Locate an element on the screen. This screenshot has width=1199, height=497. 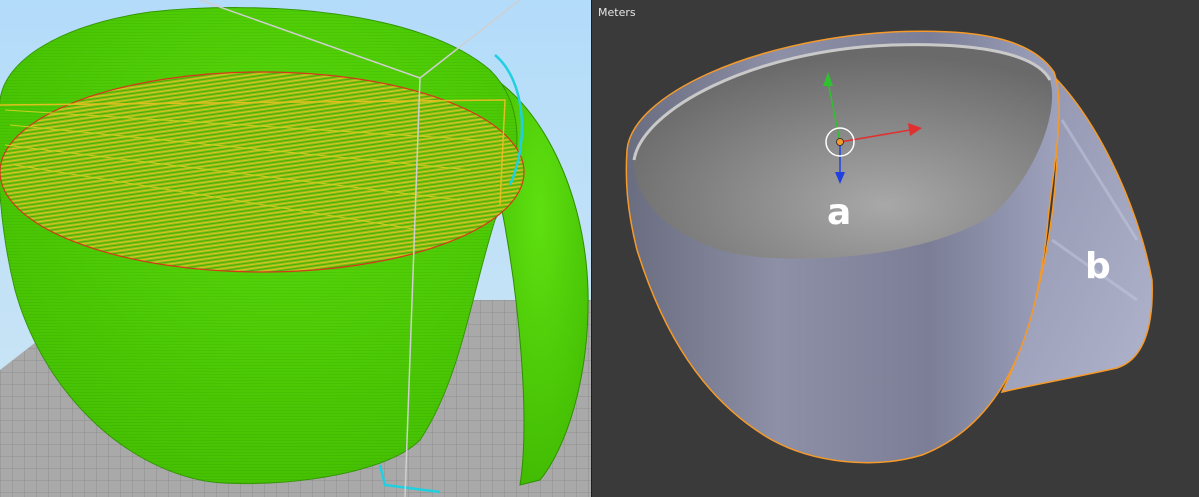
object-origin is located at coordinates (840, 142).